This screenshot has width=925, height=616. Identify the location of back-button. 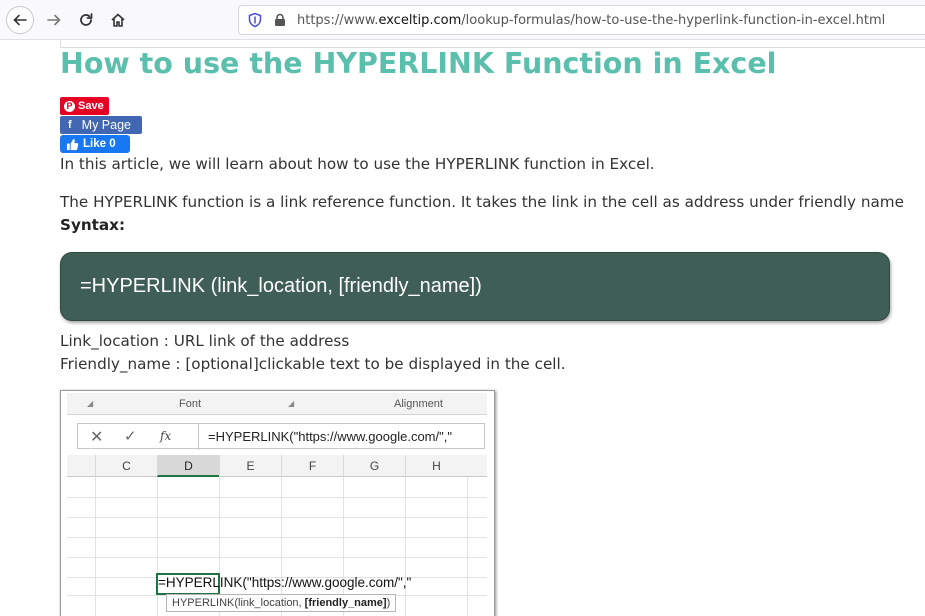
(20, 20).